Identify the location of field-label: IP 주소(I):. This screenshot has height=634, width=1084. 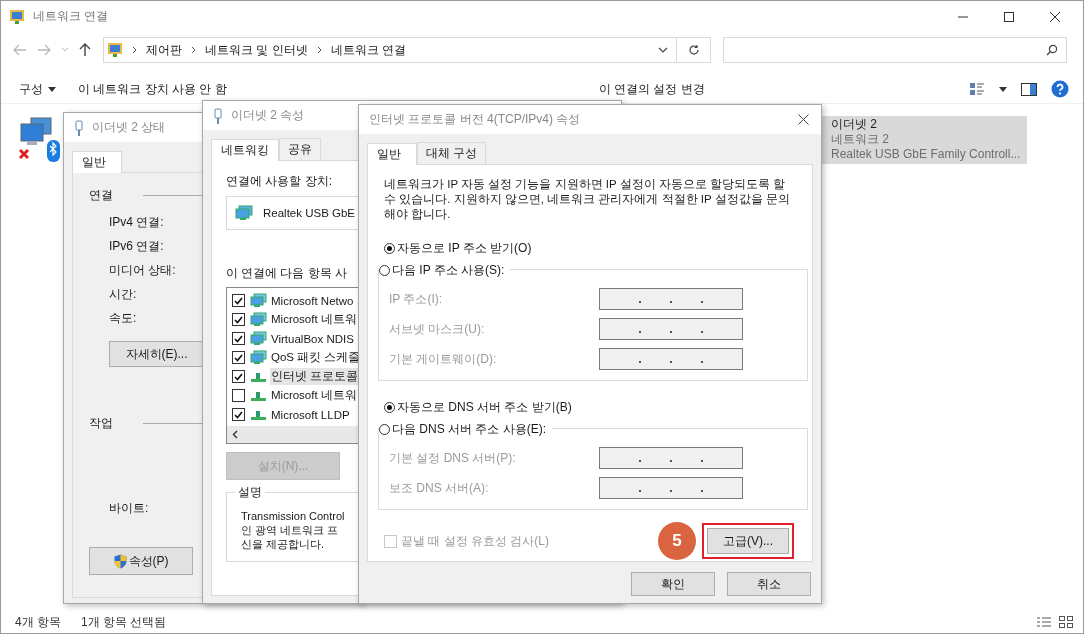
(416, 299).